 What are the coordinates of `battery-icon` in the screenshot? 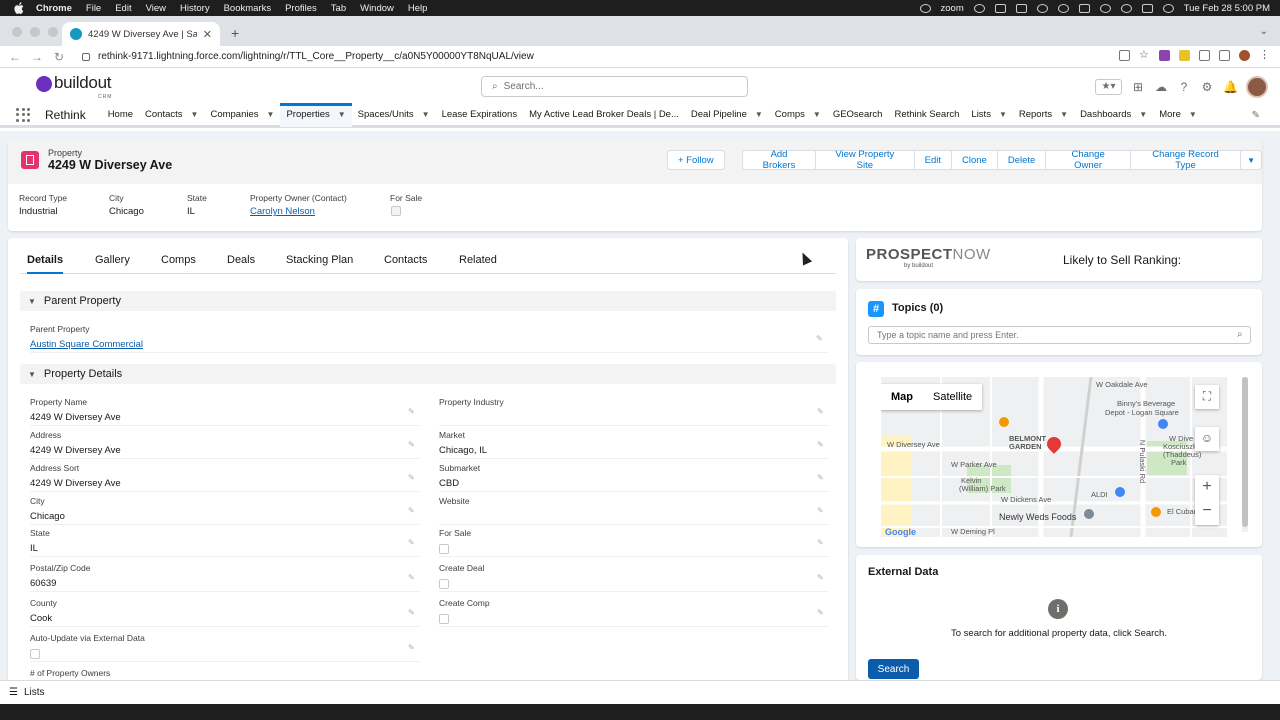 It's located at (1084, 8).